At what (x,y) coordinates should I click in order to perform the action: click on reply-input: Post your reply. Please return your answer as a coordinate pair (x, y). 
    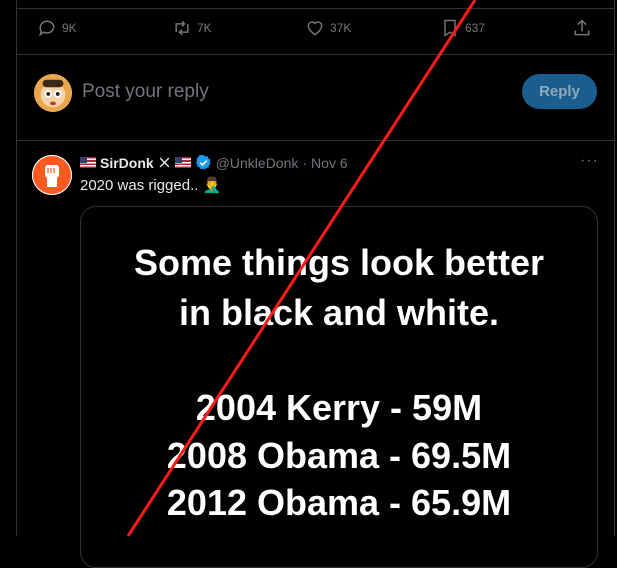
    Looking at the image, I should click on (145, 92).